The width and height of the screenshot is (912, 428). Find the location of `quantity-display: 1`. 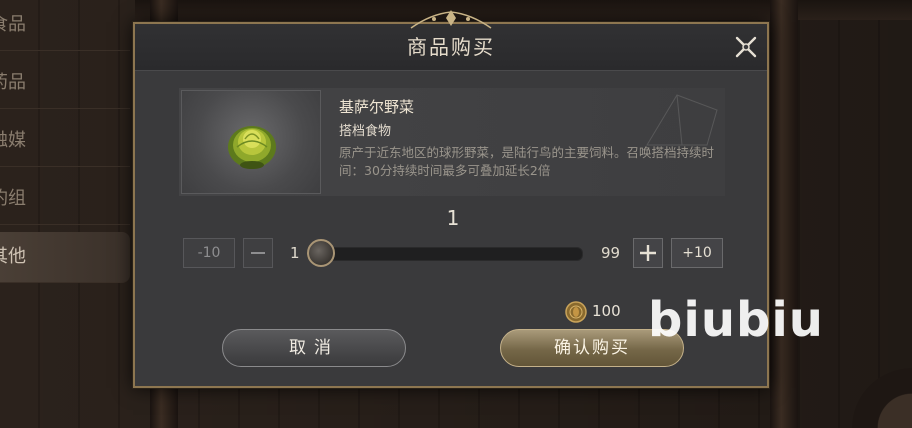

quantity-display: 1 is located at coordinates (453, 218).